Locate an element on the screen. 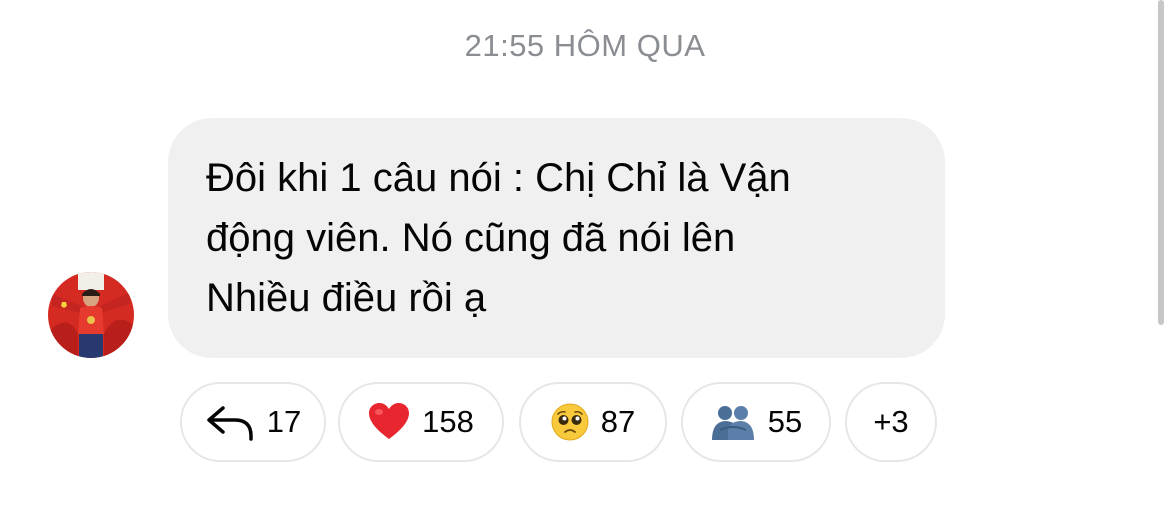  hug-icon is located at coordinates (733, 422).